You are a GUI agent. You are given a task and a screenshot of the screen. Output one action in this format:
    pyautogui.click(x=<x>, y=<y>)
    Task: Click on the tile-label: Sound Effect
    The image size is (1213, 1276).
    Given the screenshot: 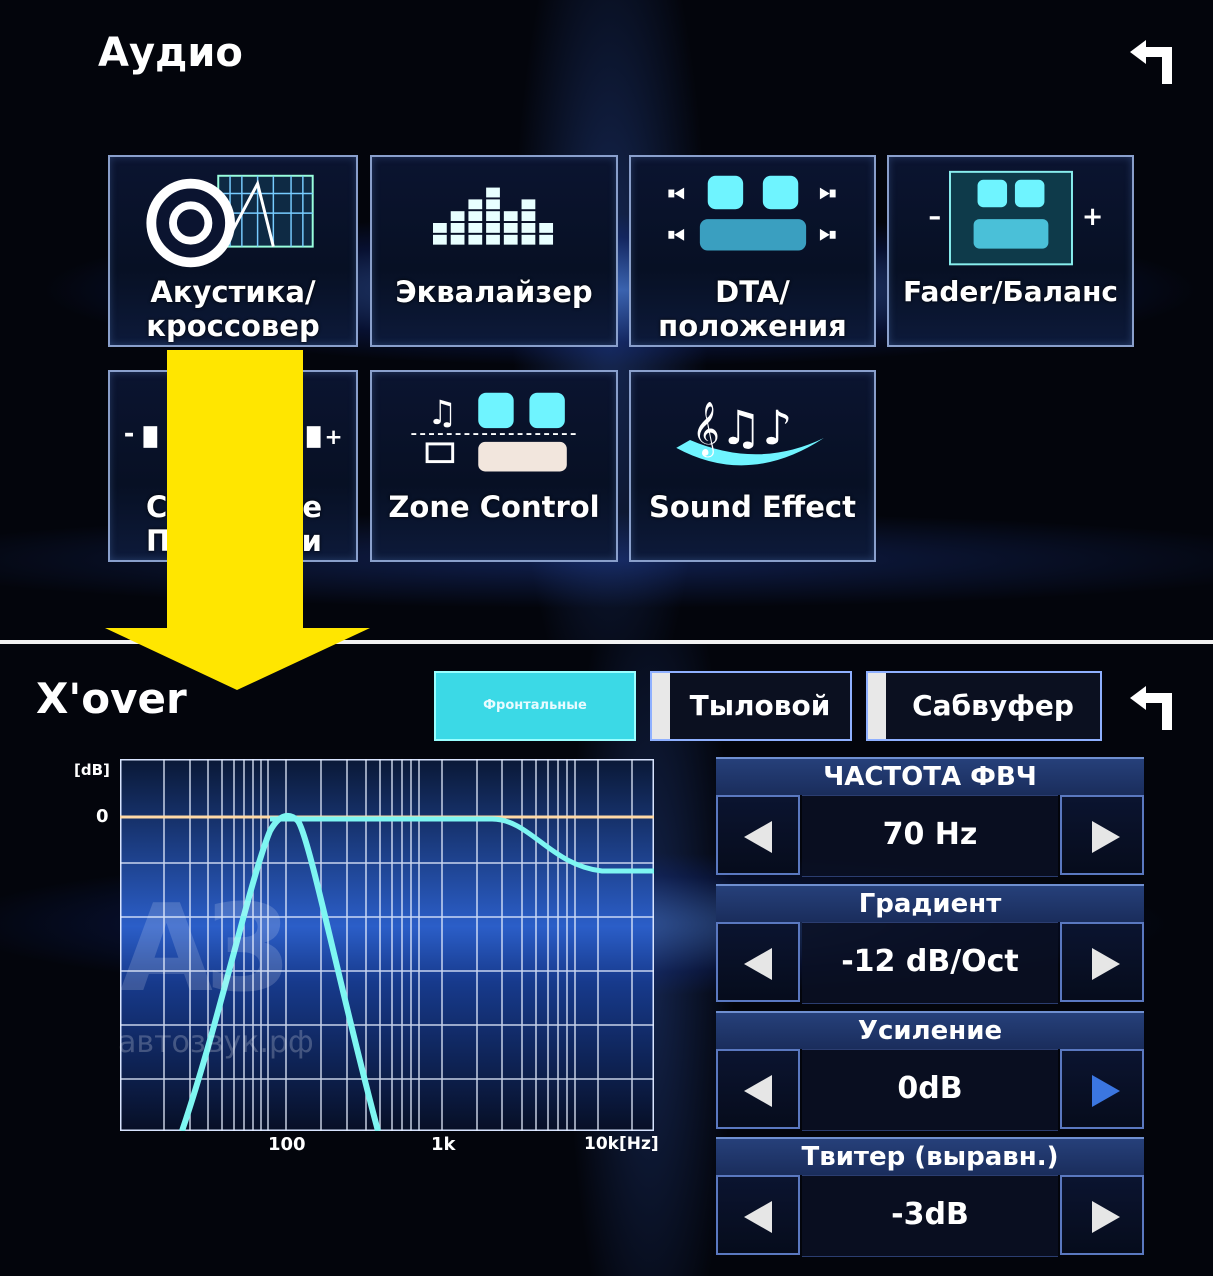 What is the action you would take?
    pyautogui.click(x=752, y=507)
    